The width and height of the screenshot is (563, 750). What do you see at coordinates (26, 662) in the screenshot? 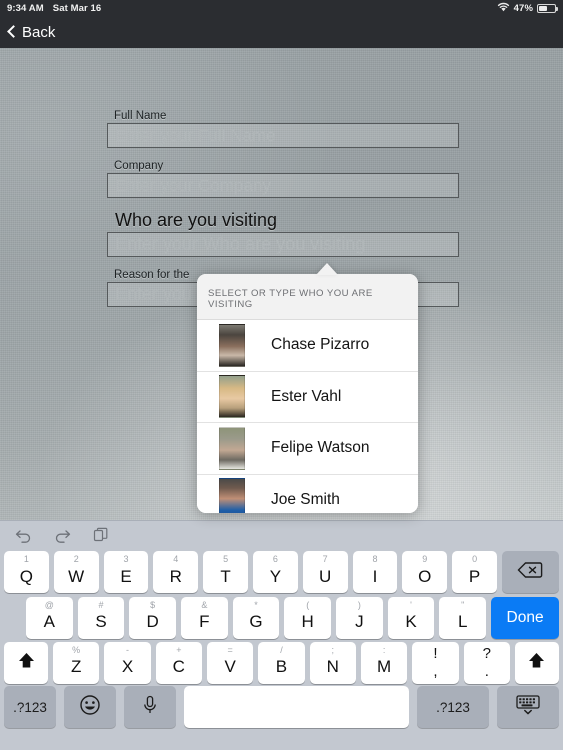
I see `key-shift-left` at bounding box center [26, 662].